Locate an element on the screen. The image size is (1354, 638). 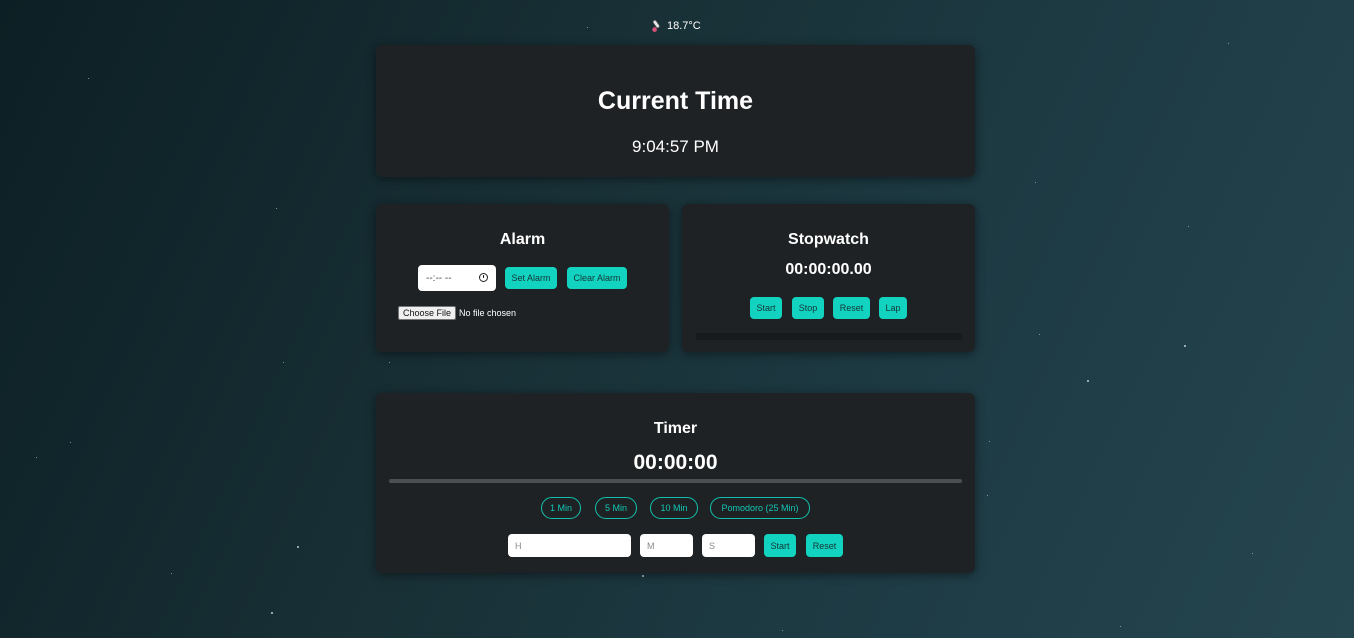
timer-minutes-input: M is located at coordinates (666, 545).